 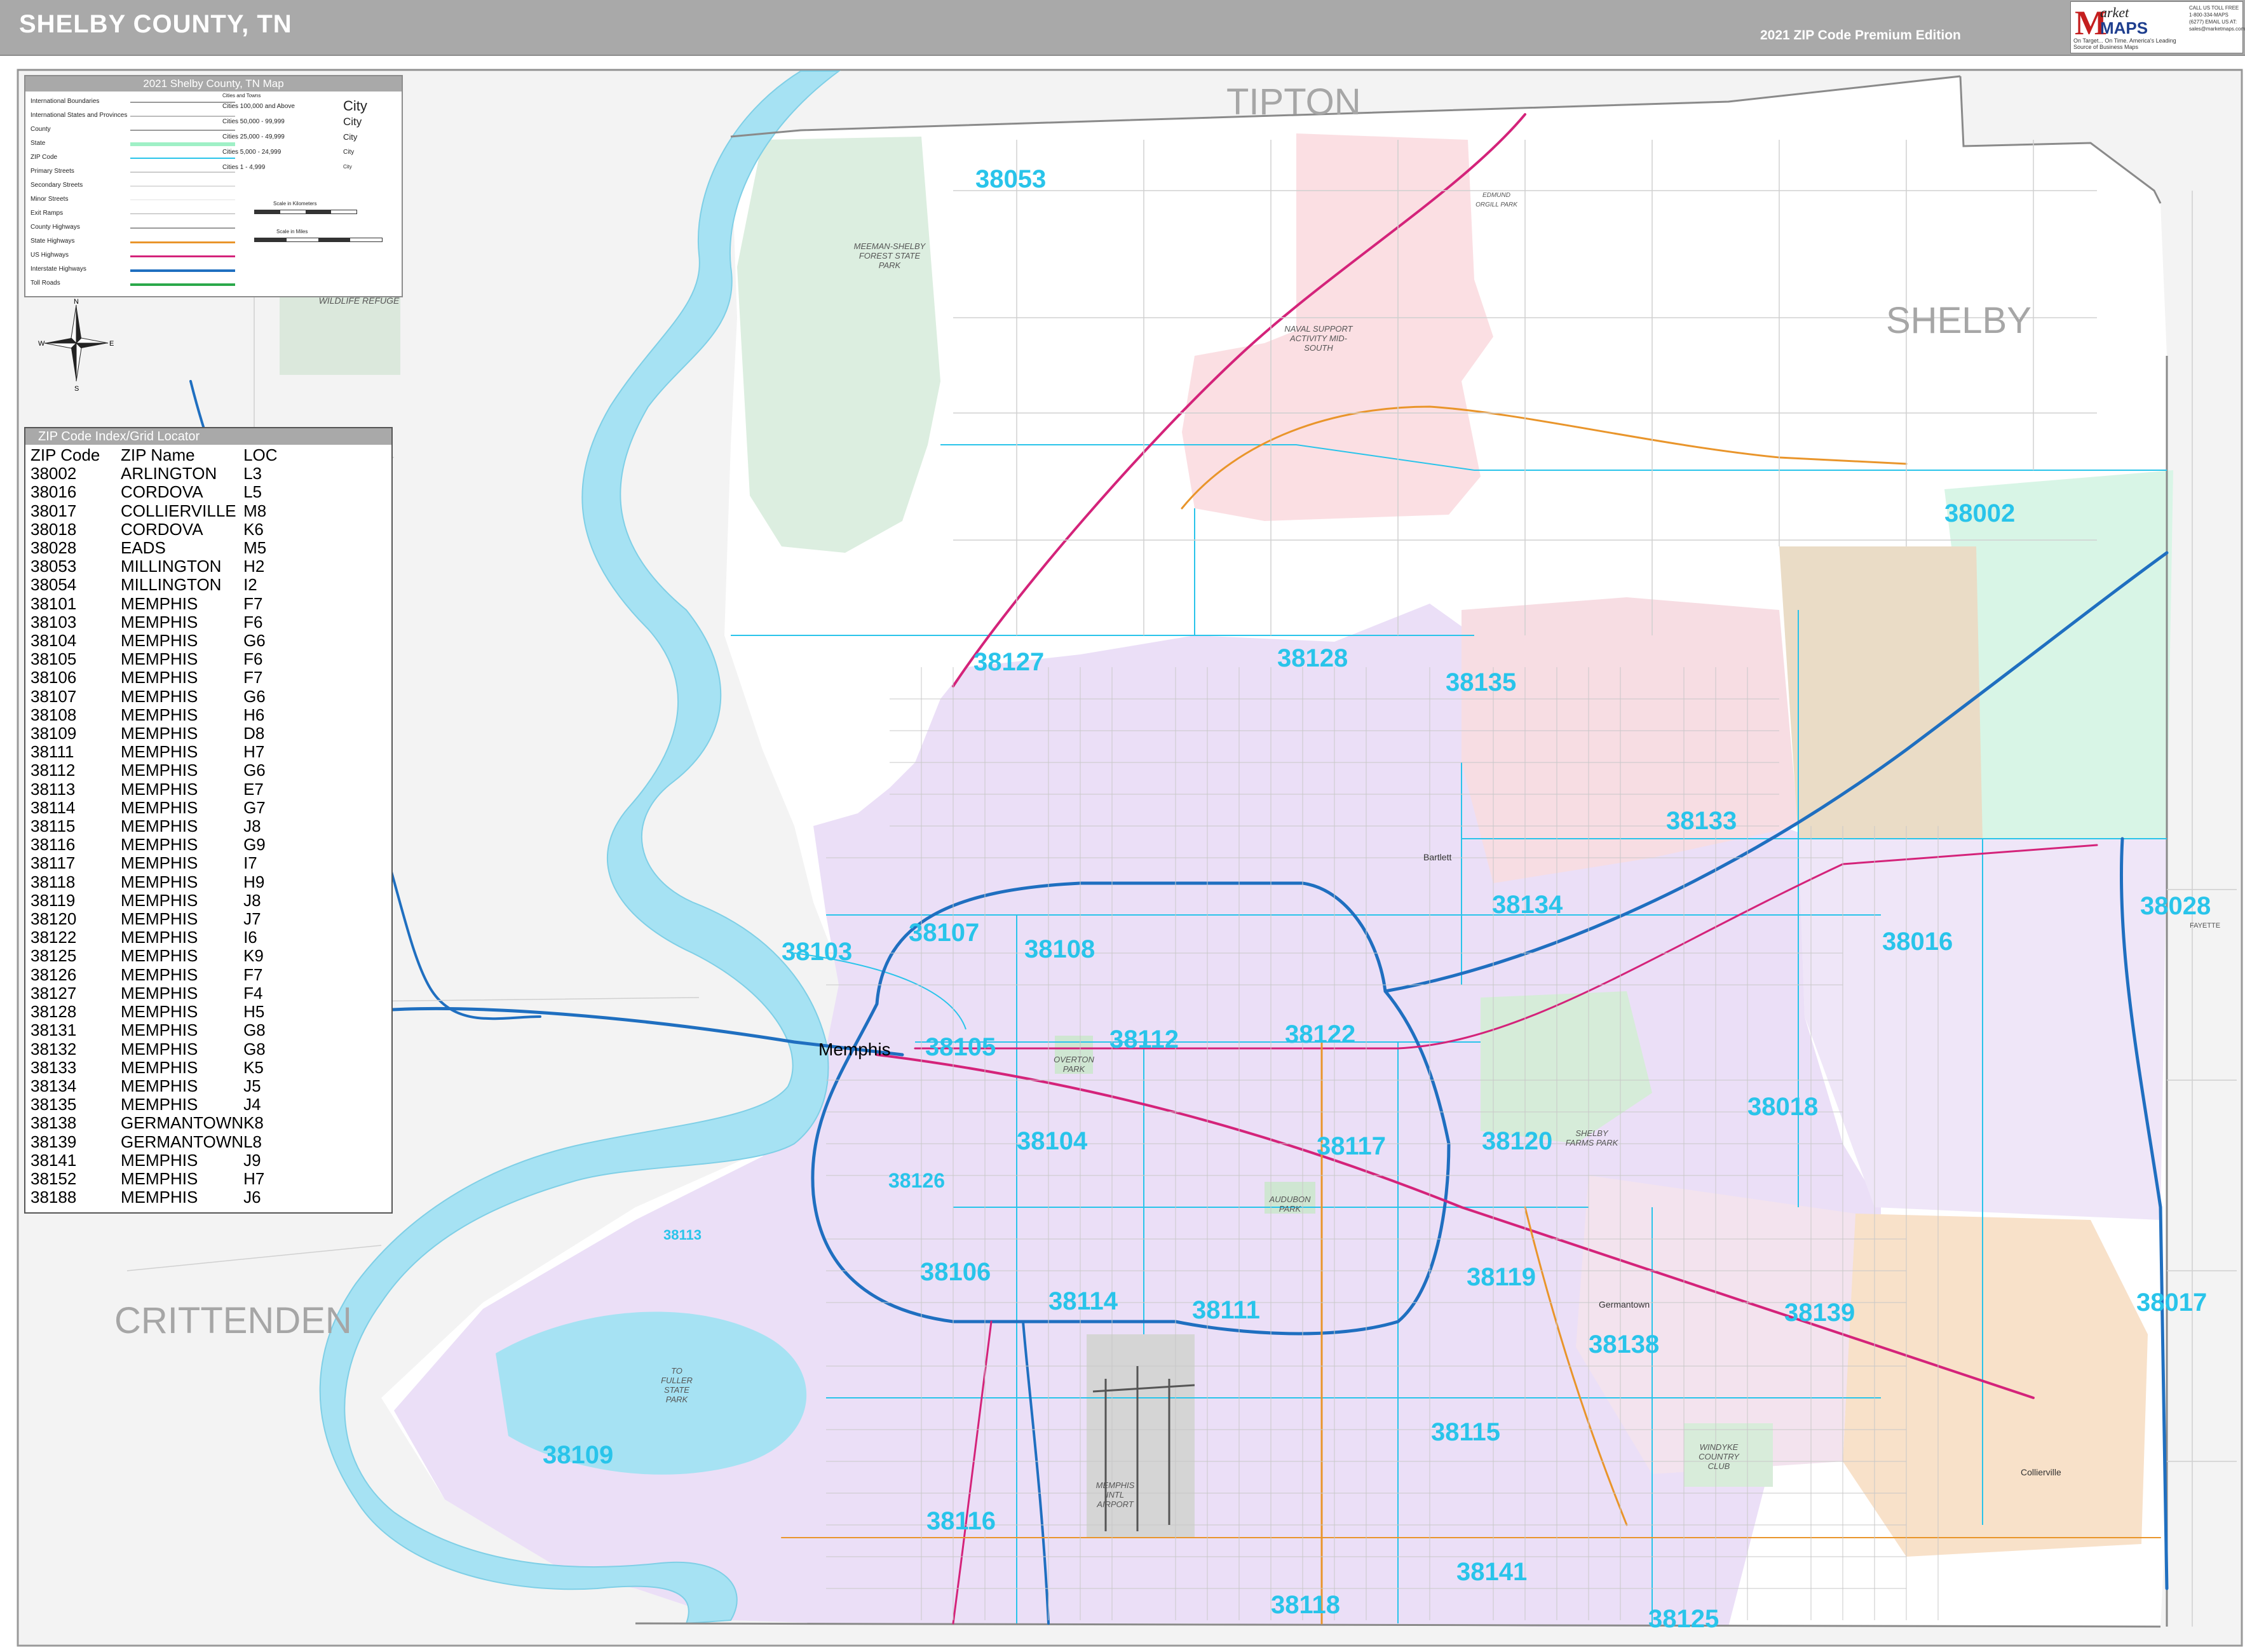 I want to click on edition-label: 2021 ZIP Code Premium Edition, so click(x=1860, y=35).